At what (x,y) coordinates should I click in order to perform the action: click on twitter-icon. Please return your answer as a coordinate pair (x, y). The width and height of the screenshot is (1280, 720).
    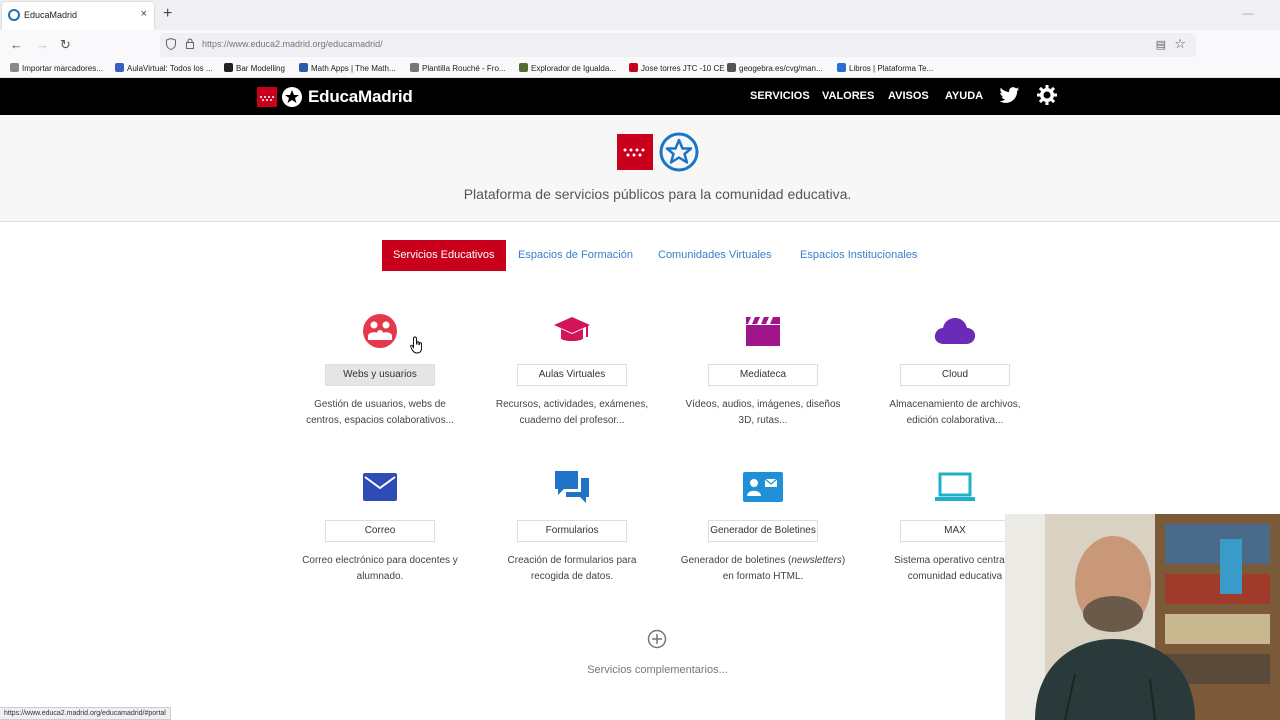
    Looking at the image, I should click on (1010, 95).